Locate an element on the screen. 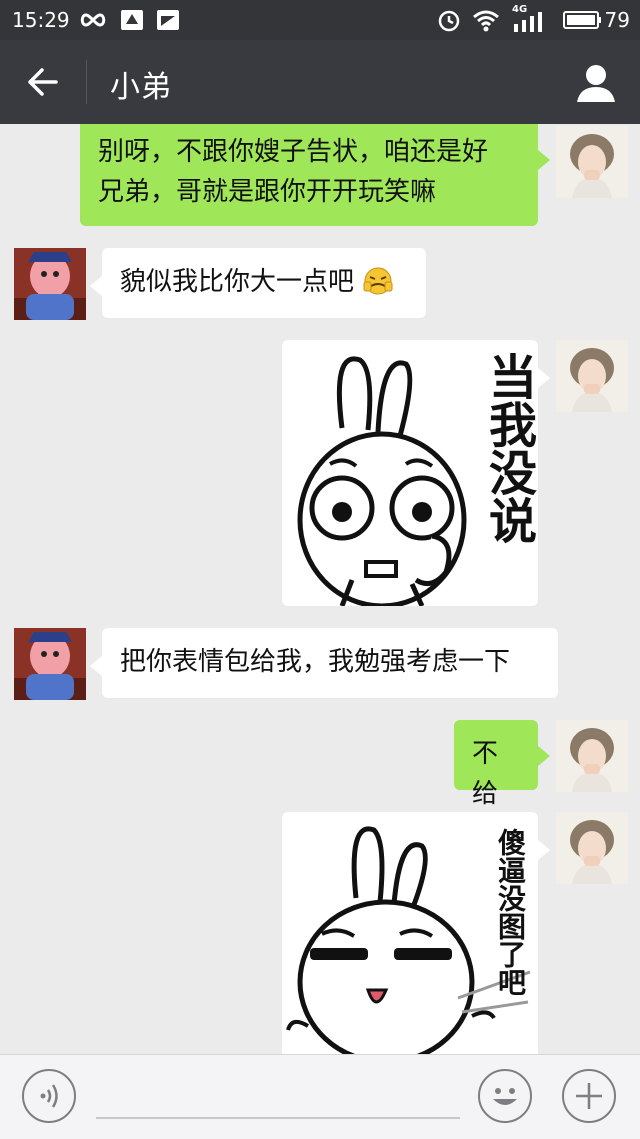 Image resolution: width=640 pixels, height=1139 pixels. contact-profile-icon is located at coordinates (596, 82).